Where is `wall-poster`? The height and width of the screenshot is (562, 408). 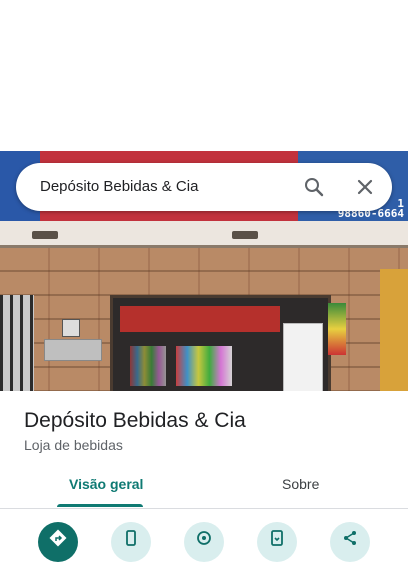 wall-poster is located at coordinates (337, 329).